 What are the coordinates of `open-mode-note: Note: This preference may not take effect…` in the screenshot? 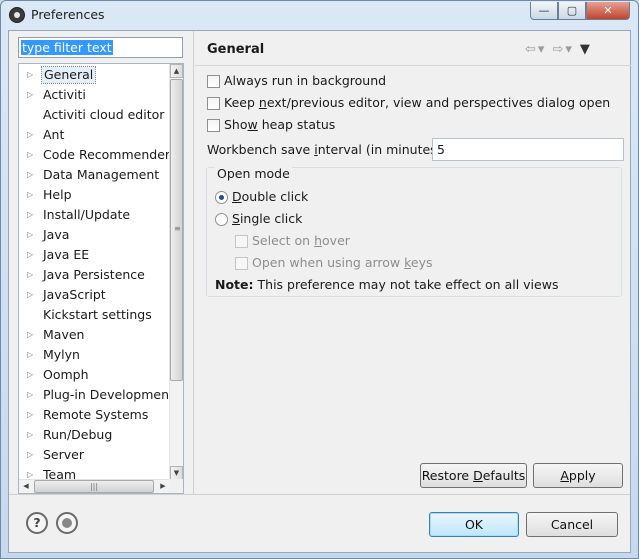 It's located at (386, 285).